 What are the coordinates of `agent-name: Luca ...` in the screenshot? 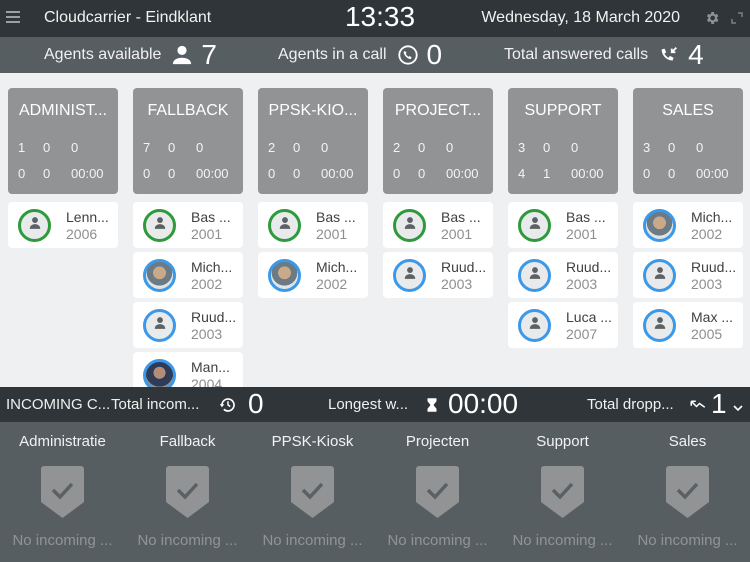 It's located at (589, 317).